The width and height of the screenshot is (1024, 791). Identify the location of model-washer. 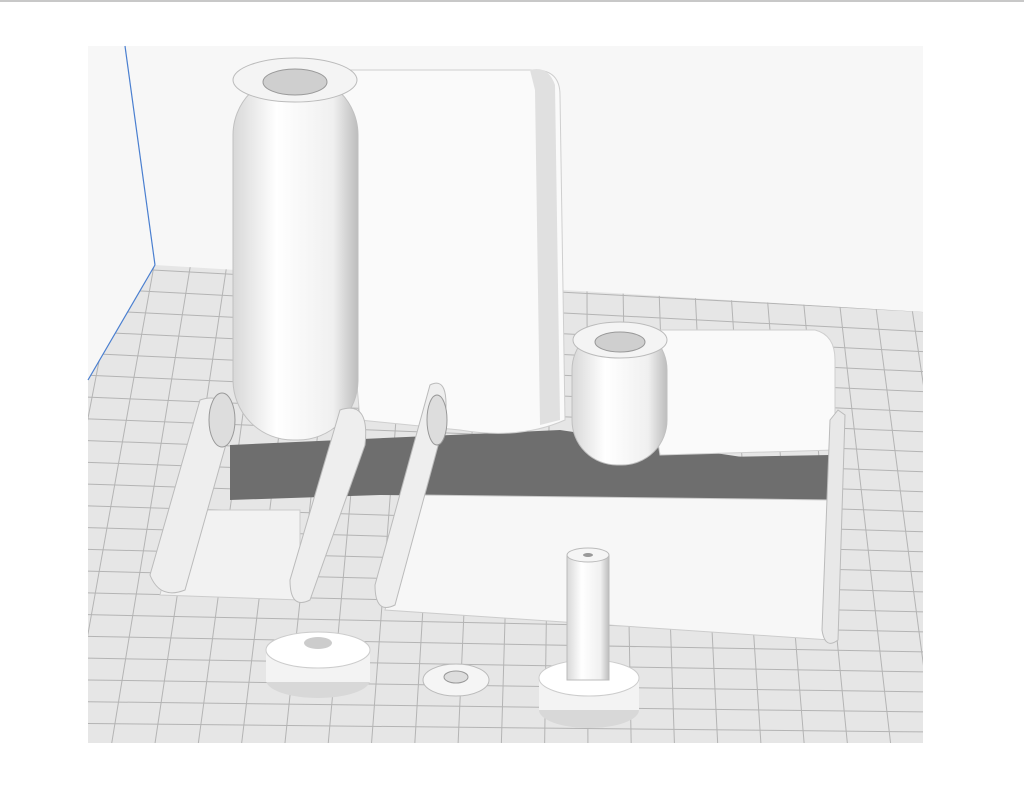
(456, 680).